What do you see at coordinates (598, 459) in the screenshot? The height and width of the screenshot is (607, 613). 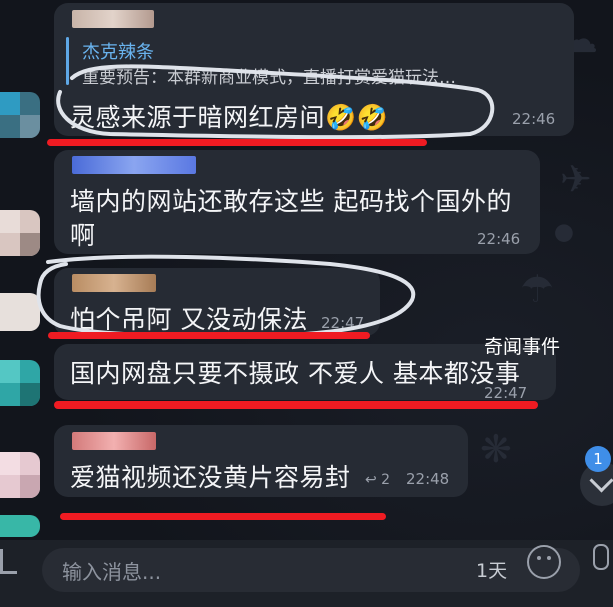 I see `unread-badge: 1` at bounding box center [598, 459].